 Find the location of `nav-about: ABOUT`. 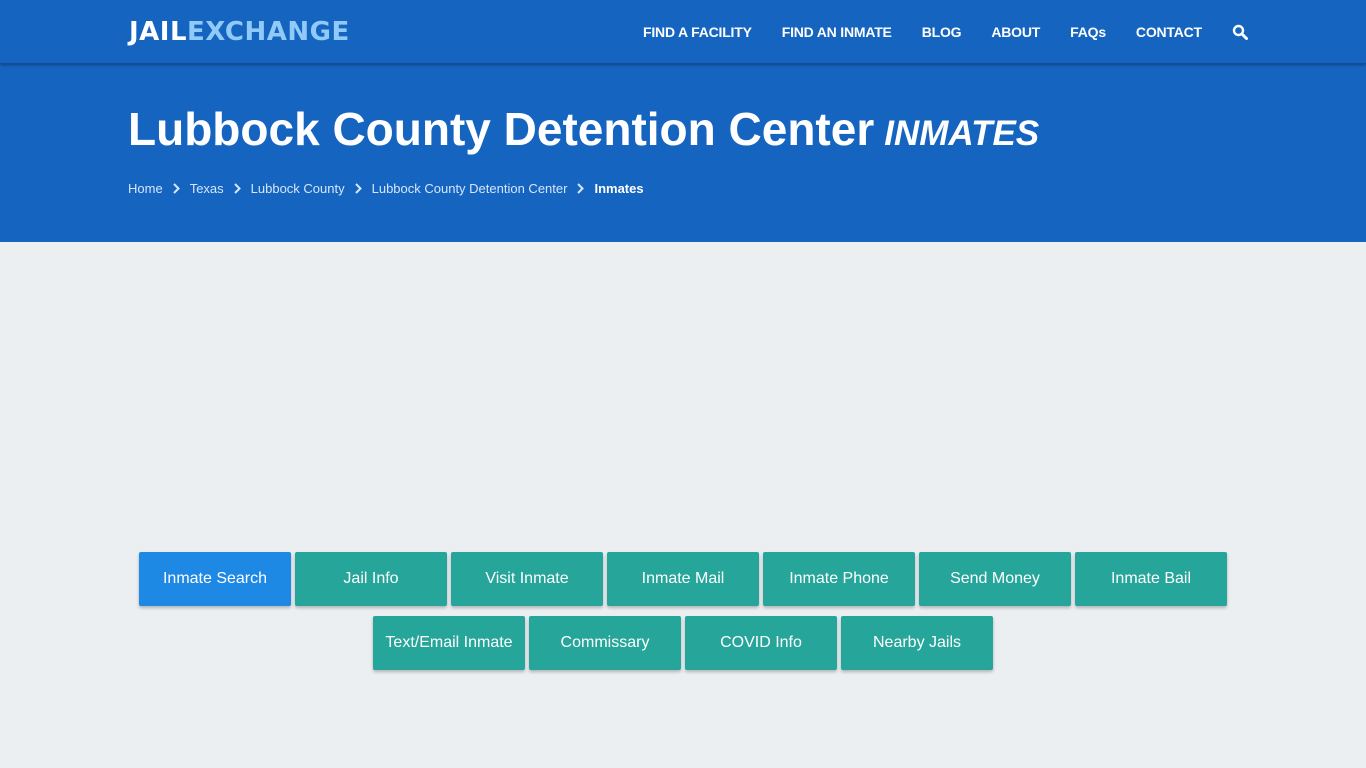

nav-about: ABOUT is located at coordinates (1015, 32).